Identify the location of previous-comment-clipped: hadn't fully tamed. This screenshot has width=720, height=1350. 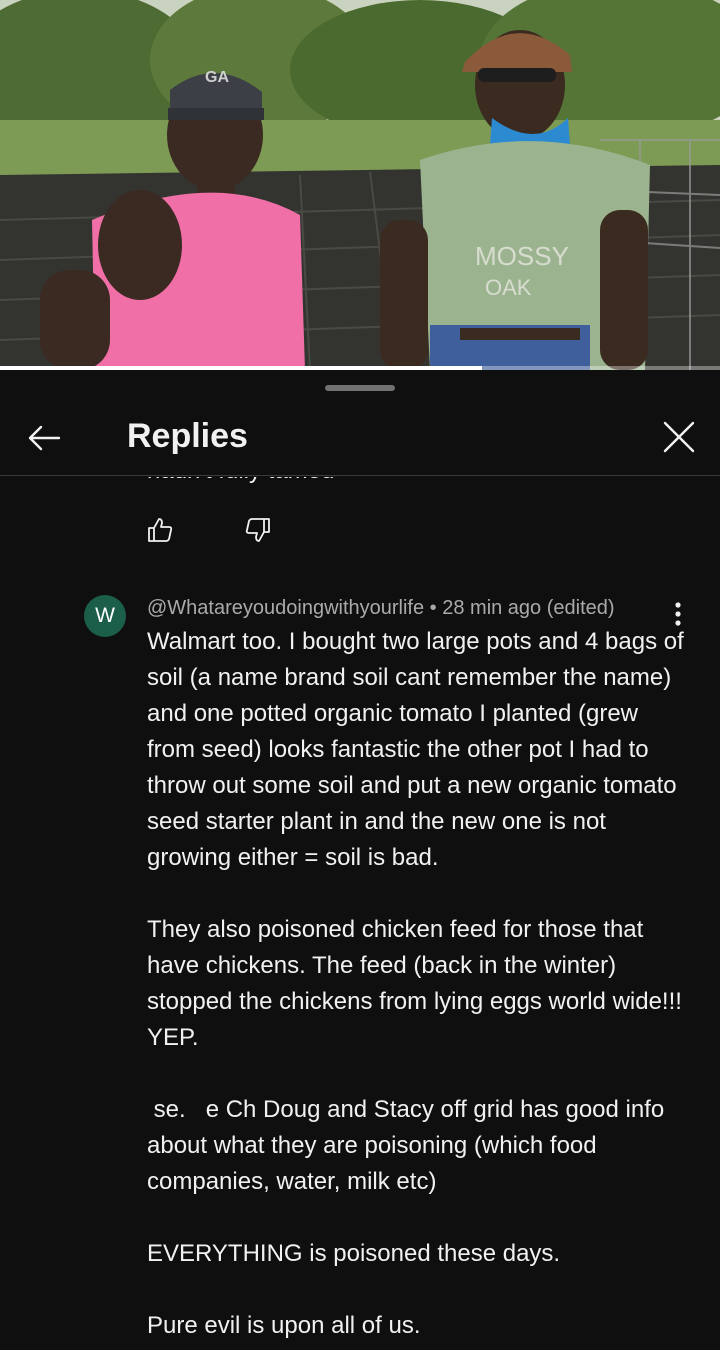
(360, 483).